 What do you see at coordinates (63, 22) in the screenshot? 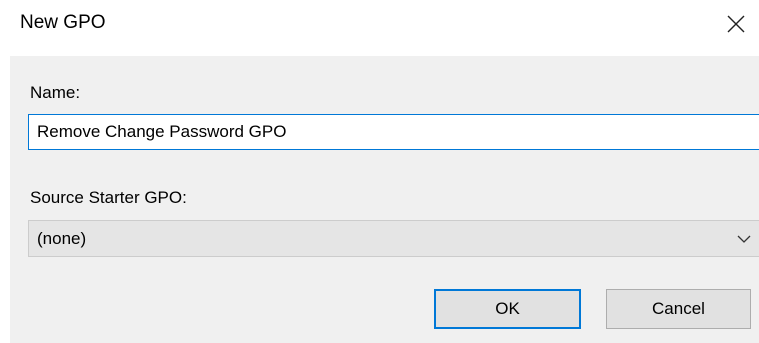
I see `dialog-title: New GPO` at bounding box center [63, 22].